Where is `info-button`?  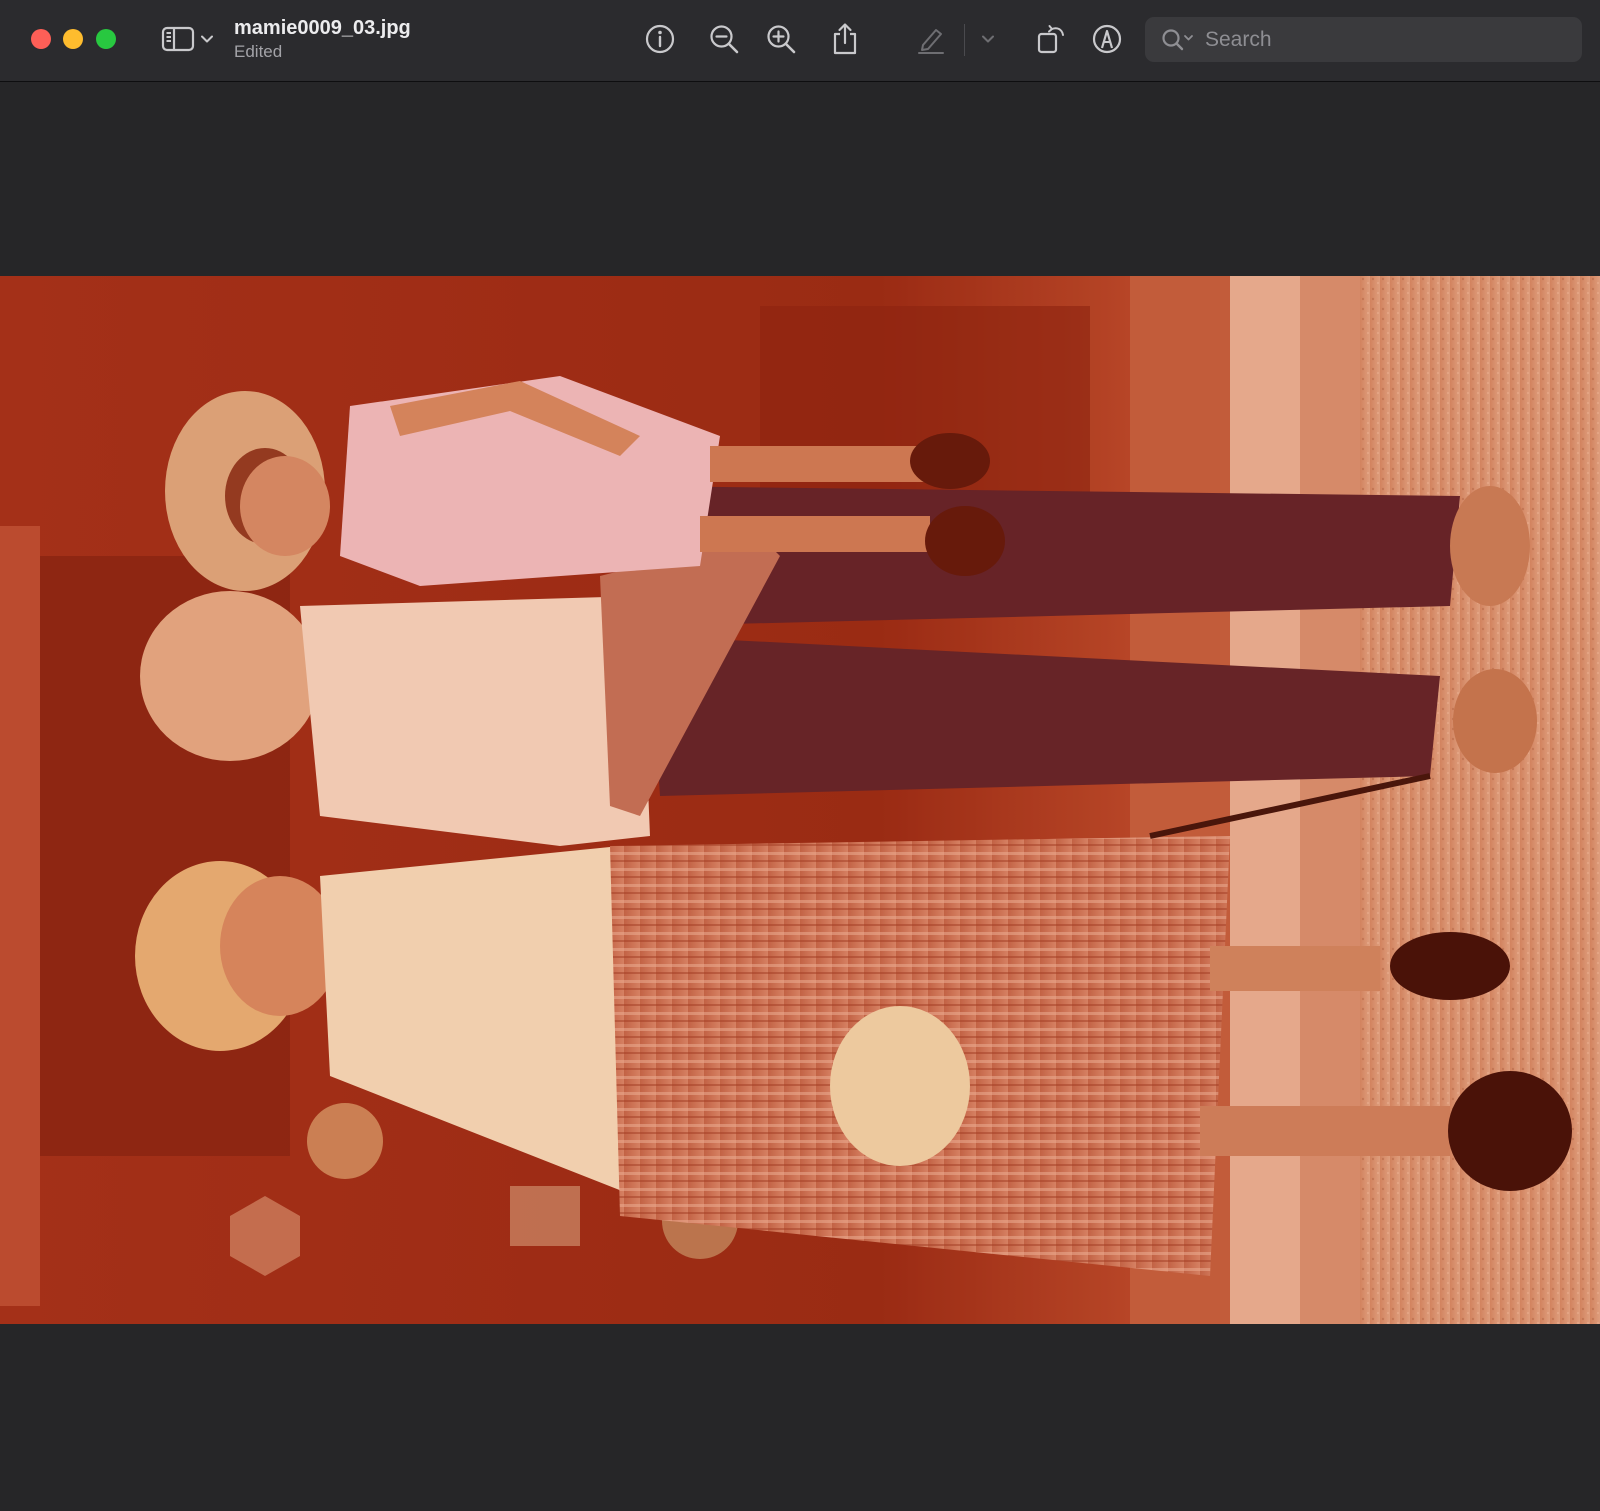
info-button is located at coordinates (660, 39).